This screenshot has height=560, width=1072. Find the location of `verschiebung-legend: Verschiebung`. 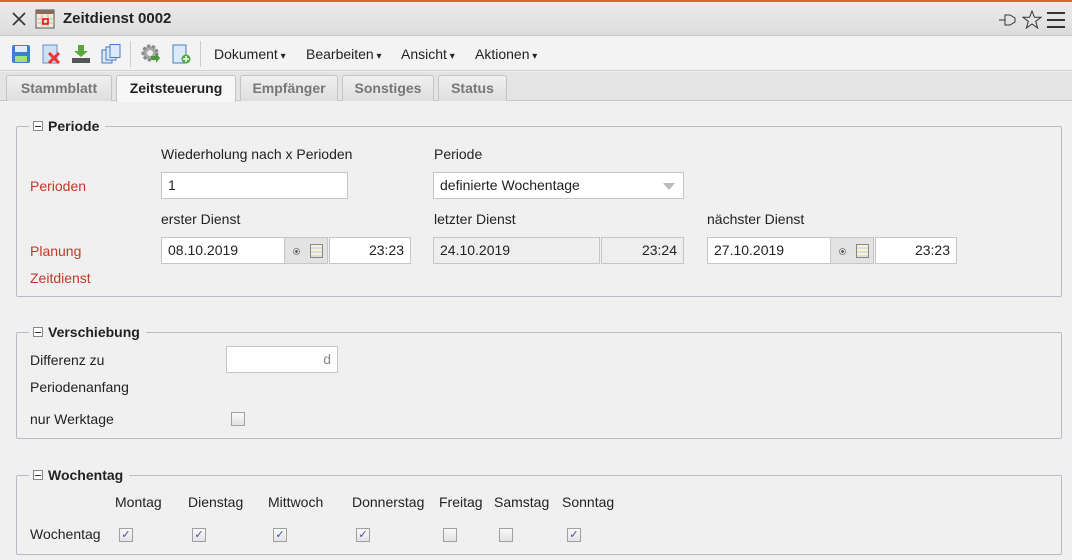

verschiebung-legend: Verschiebung is located at coordinates (87, 332).